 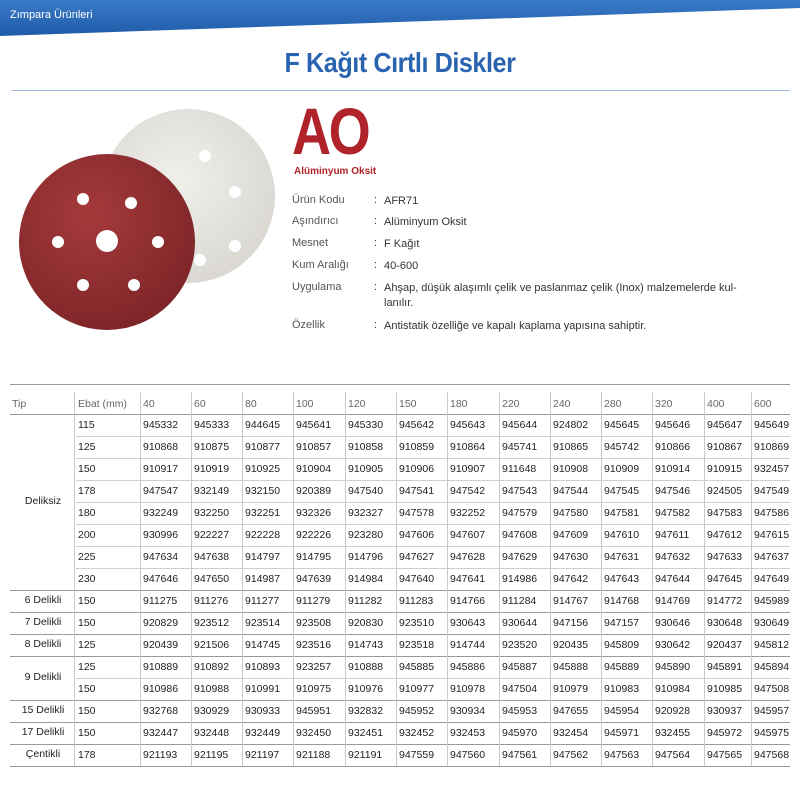 I want to click on column-header: 80, so click(x=251, y=404).